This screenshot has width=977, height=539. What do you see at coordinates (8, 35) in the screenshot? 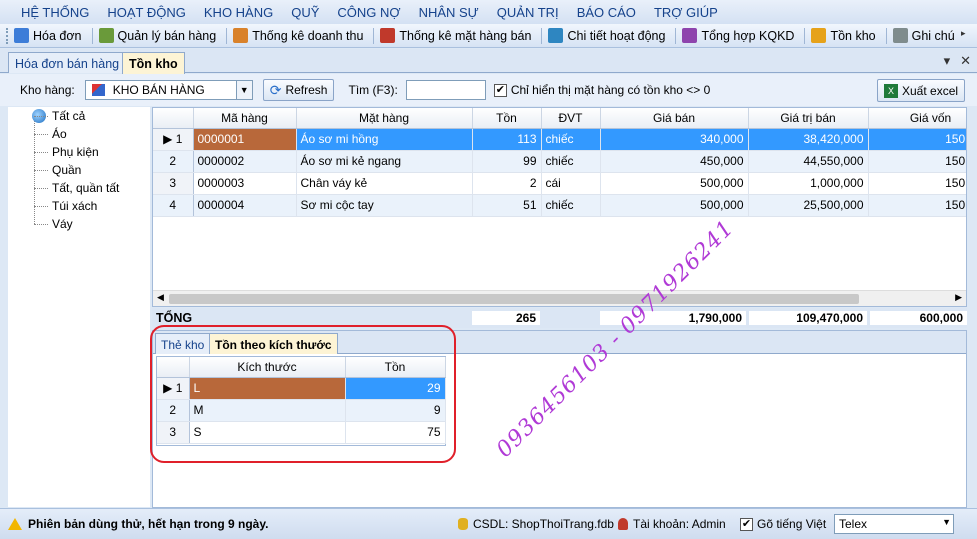
I see `toolbar-grip` at bounding box center [8, 35].